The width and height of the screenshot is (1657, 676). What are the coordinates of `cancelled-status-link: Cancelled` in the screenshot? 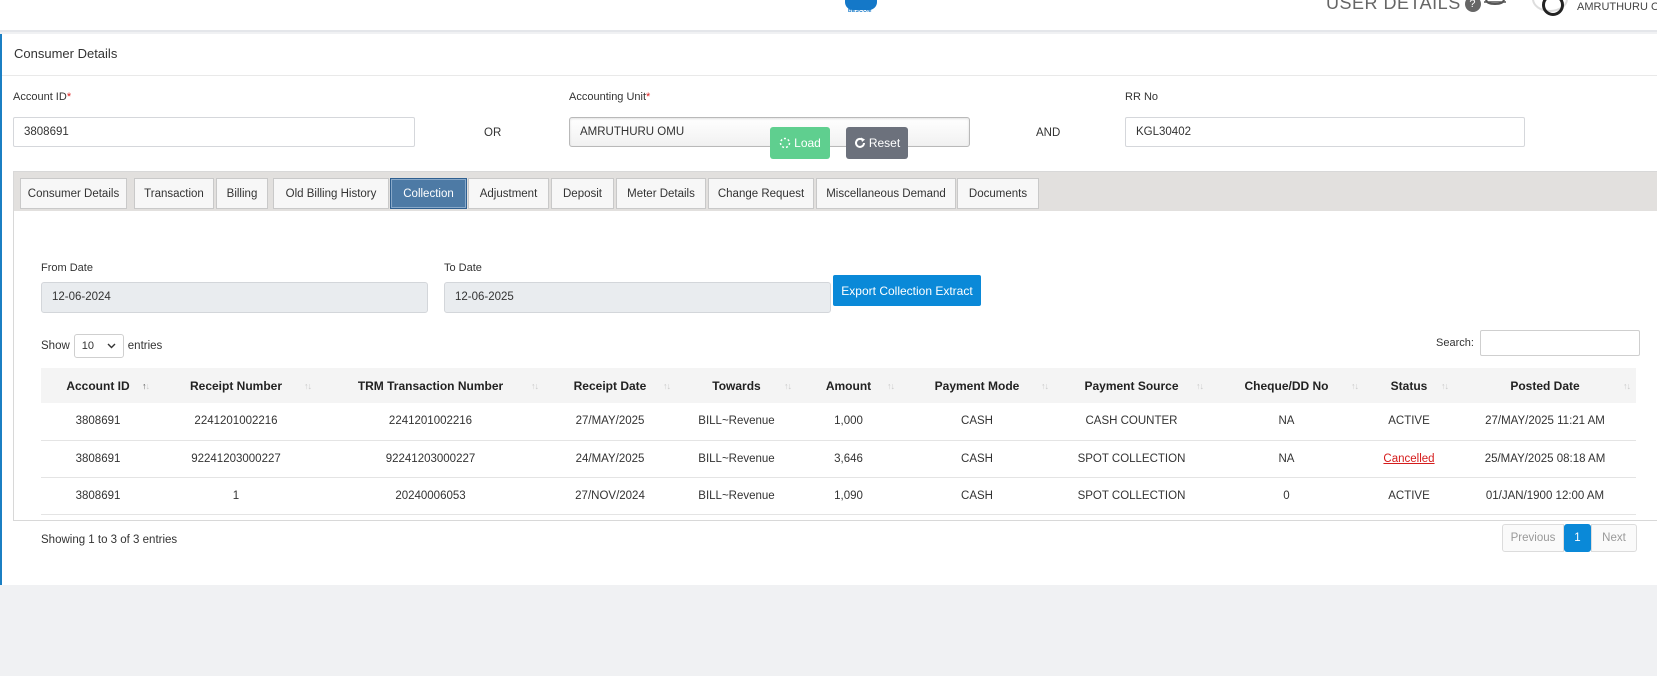 It's located at (1409, 459).